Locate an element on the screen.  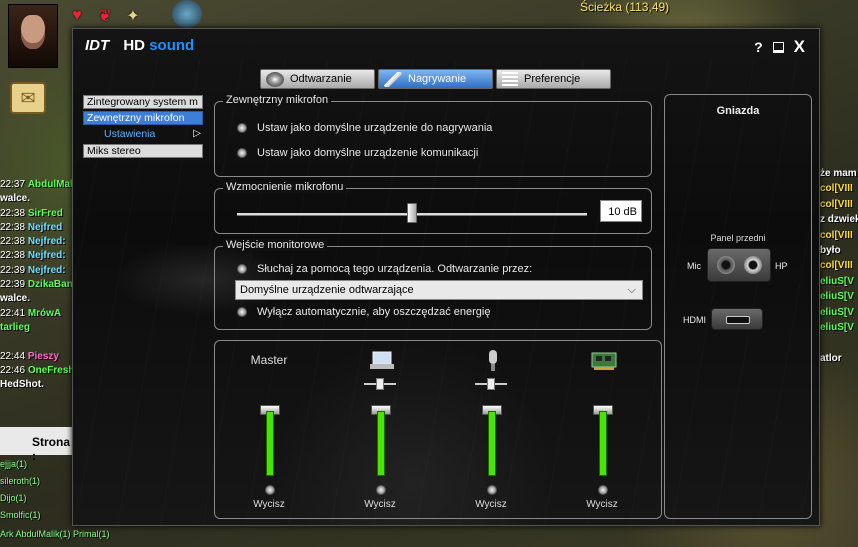
mic-fader is located at coordinates (492, 443).